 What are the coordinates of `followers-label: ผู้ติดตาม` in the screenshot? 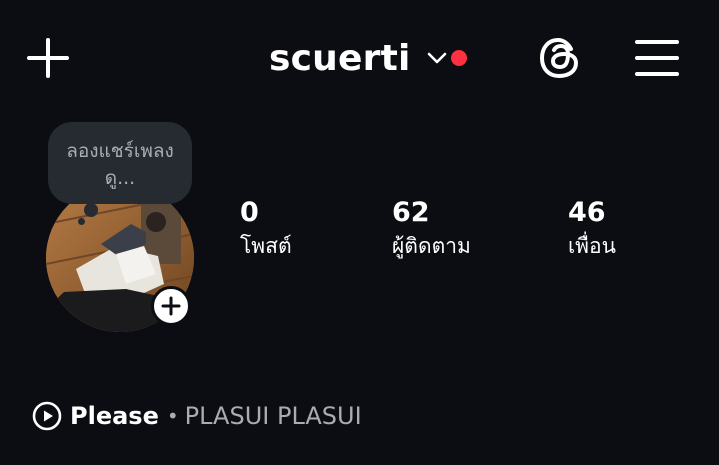 It's located at (431, 246).